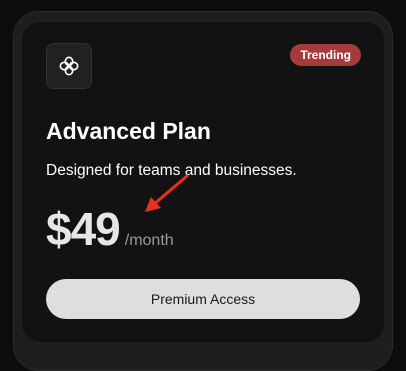 This screenshot has height=371, width=406. I want to click on plan-title: Advanced Plan, so click(128, 131).